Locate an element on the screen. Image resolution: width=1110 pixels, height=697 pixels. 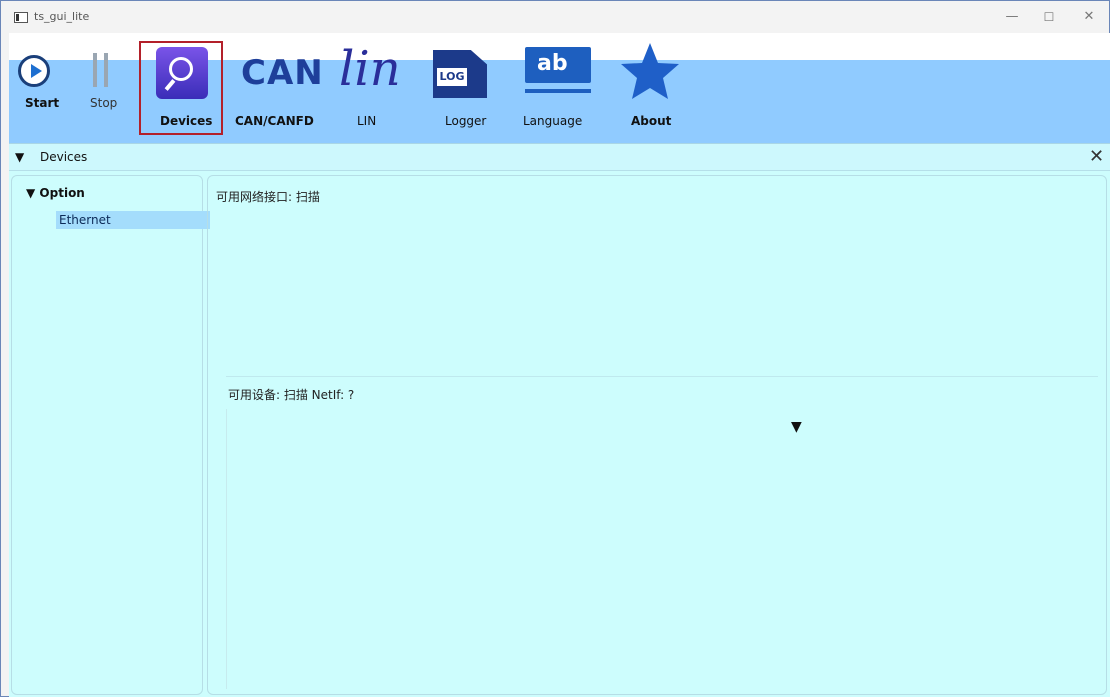
stop-button: Stop is located at coordinates (101, 87).